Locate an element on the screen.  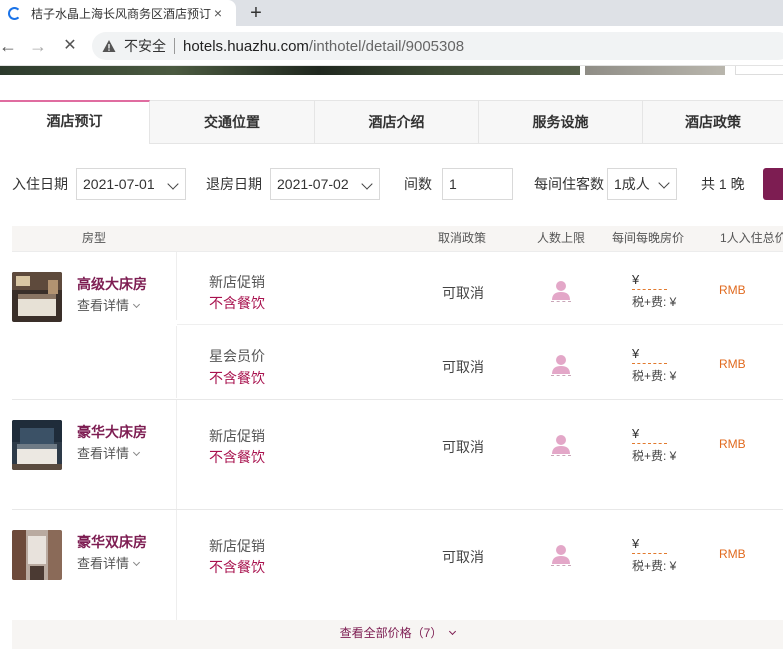
hotel-photo-main is located at coordinates (290, 70).